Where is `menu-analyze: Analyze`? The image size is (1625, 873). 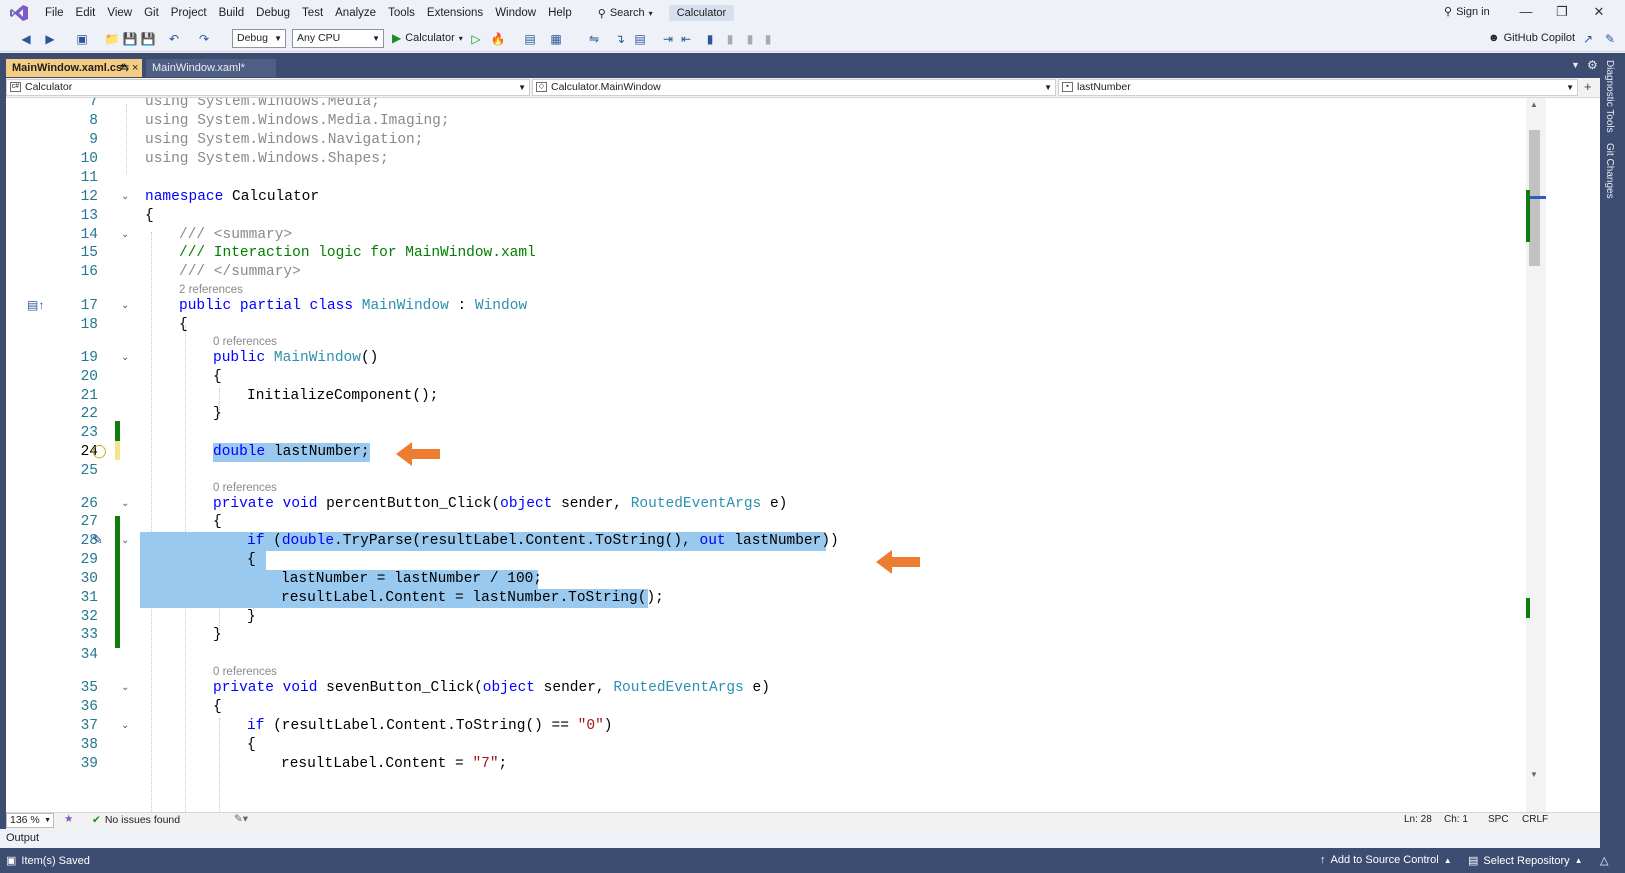 menu-analyze: Analyze is located at coordinates (355, 13).